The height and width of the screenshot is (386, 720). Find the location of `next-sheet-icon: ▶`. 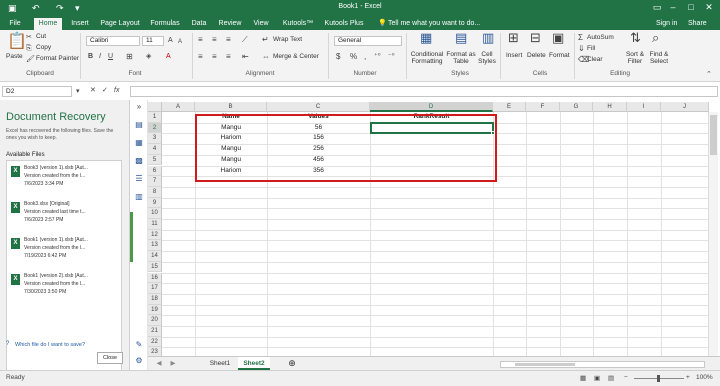

next-sheet-icon: ▶ is located at coordinates (173, 363).